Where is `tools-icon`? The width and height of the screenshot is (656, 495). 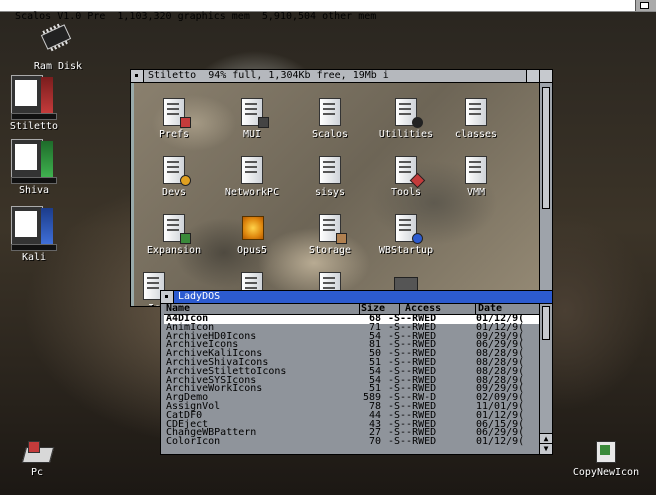 tools-icon is located at coordinates (410, 172).